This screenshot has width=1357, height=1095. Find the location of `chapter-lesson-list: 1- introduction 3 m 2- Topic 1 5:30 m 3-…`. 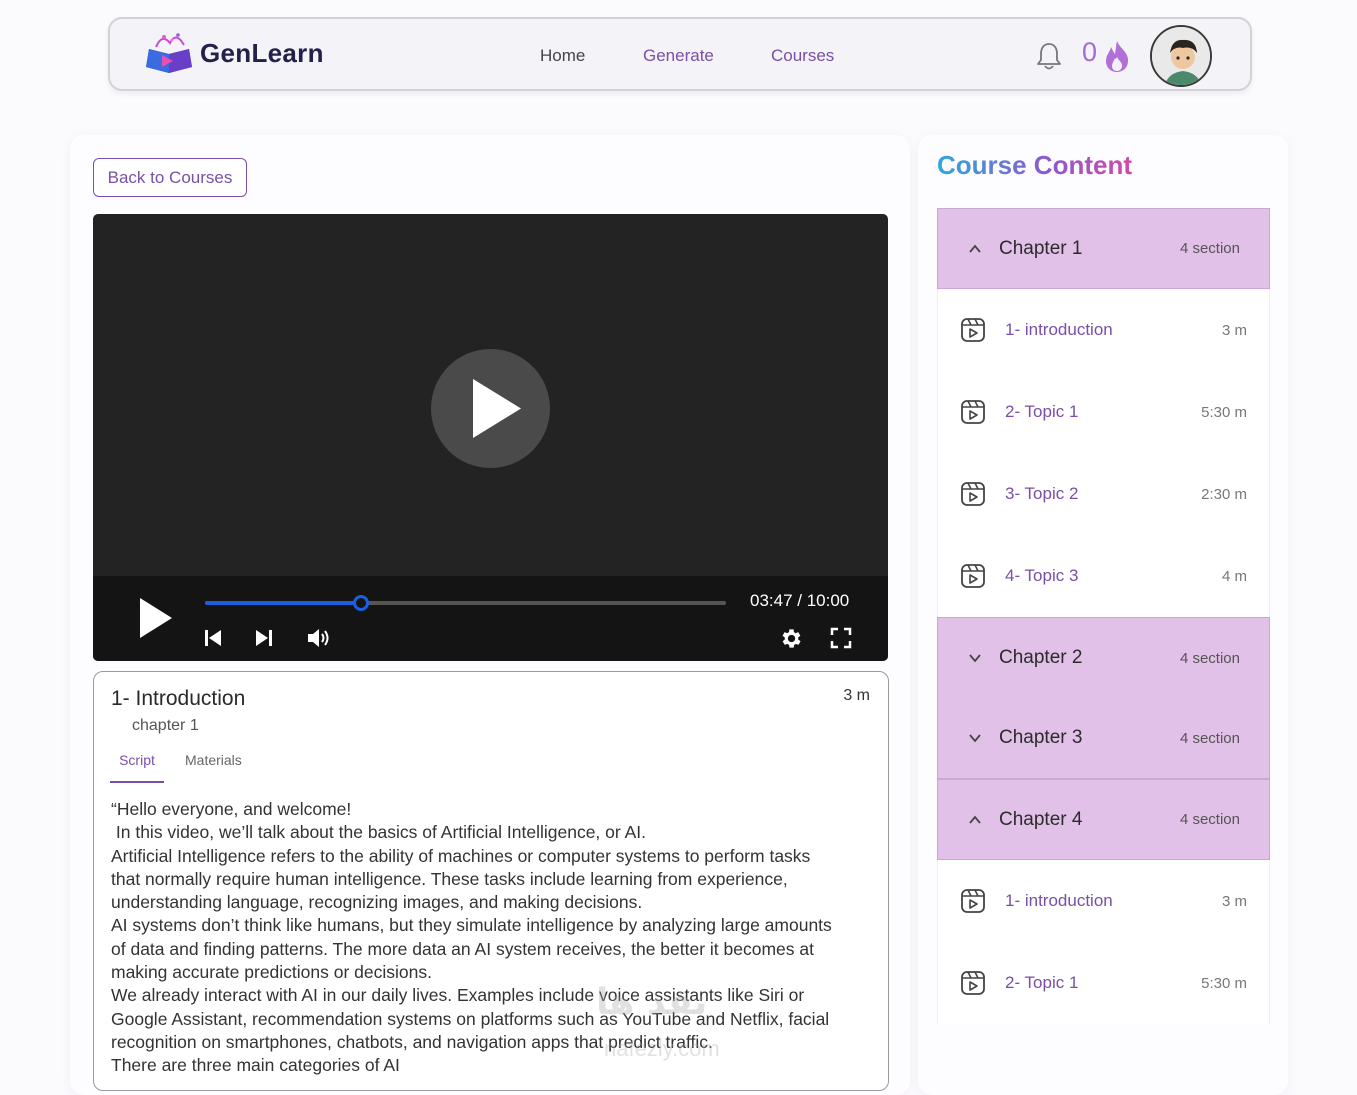

chapter-lesson-list: 1- introduction 3 m 2- Topic 1 5:30 m 3-… is located at coordinates (1103, 453).